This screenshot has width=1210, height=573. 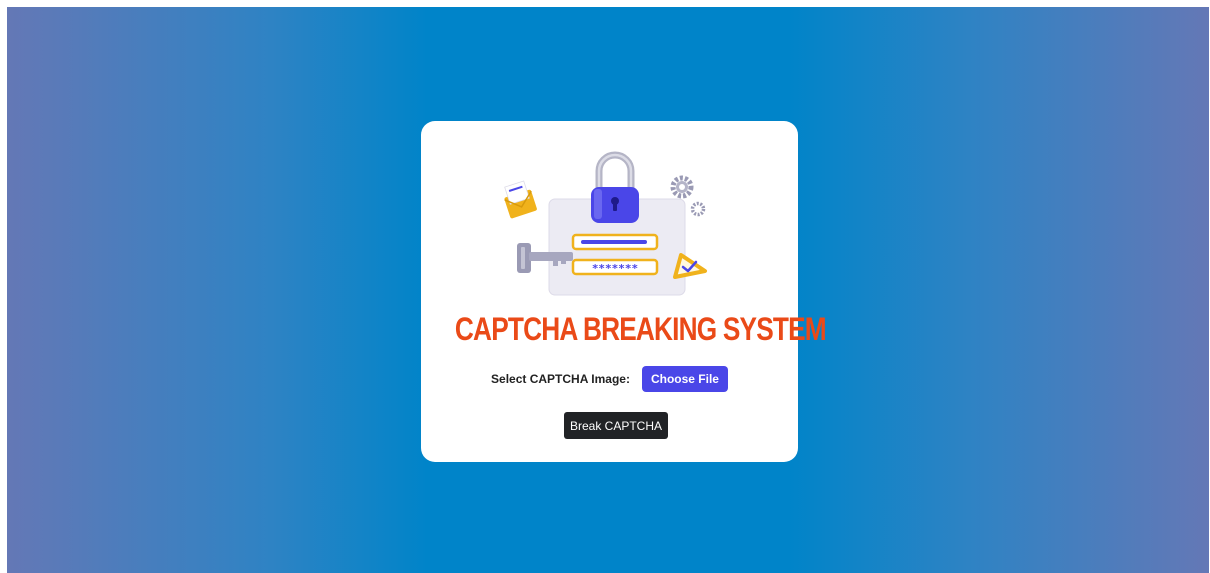 I want to click on choose-file-button: Choose File, so click(x=684, y=379).